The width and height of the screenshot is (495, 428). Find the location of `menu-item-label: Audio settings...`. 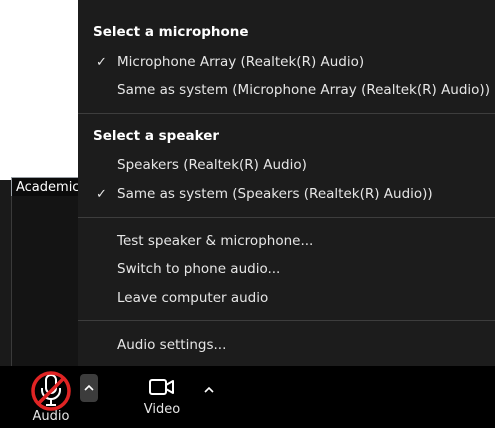

menu-item-label: Audio settings... is located at coordinates (172, 345).